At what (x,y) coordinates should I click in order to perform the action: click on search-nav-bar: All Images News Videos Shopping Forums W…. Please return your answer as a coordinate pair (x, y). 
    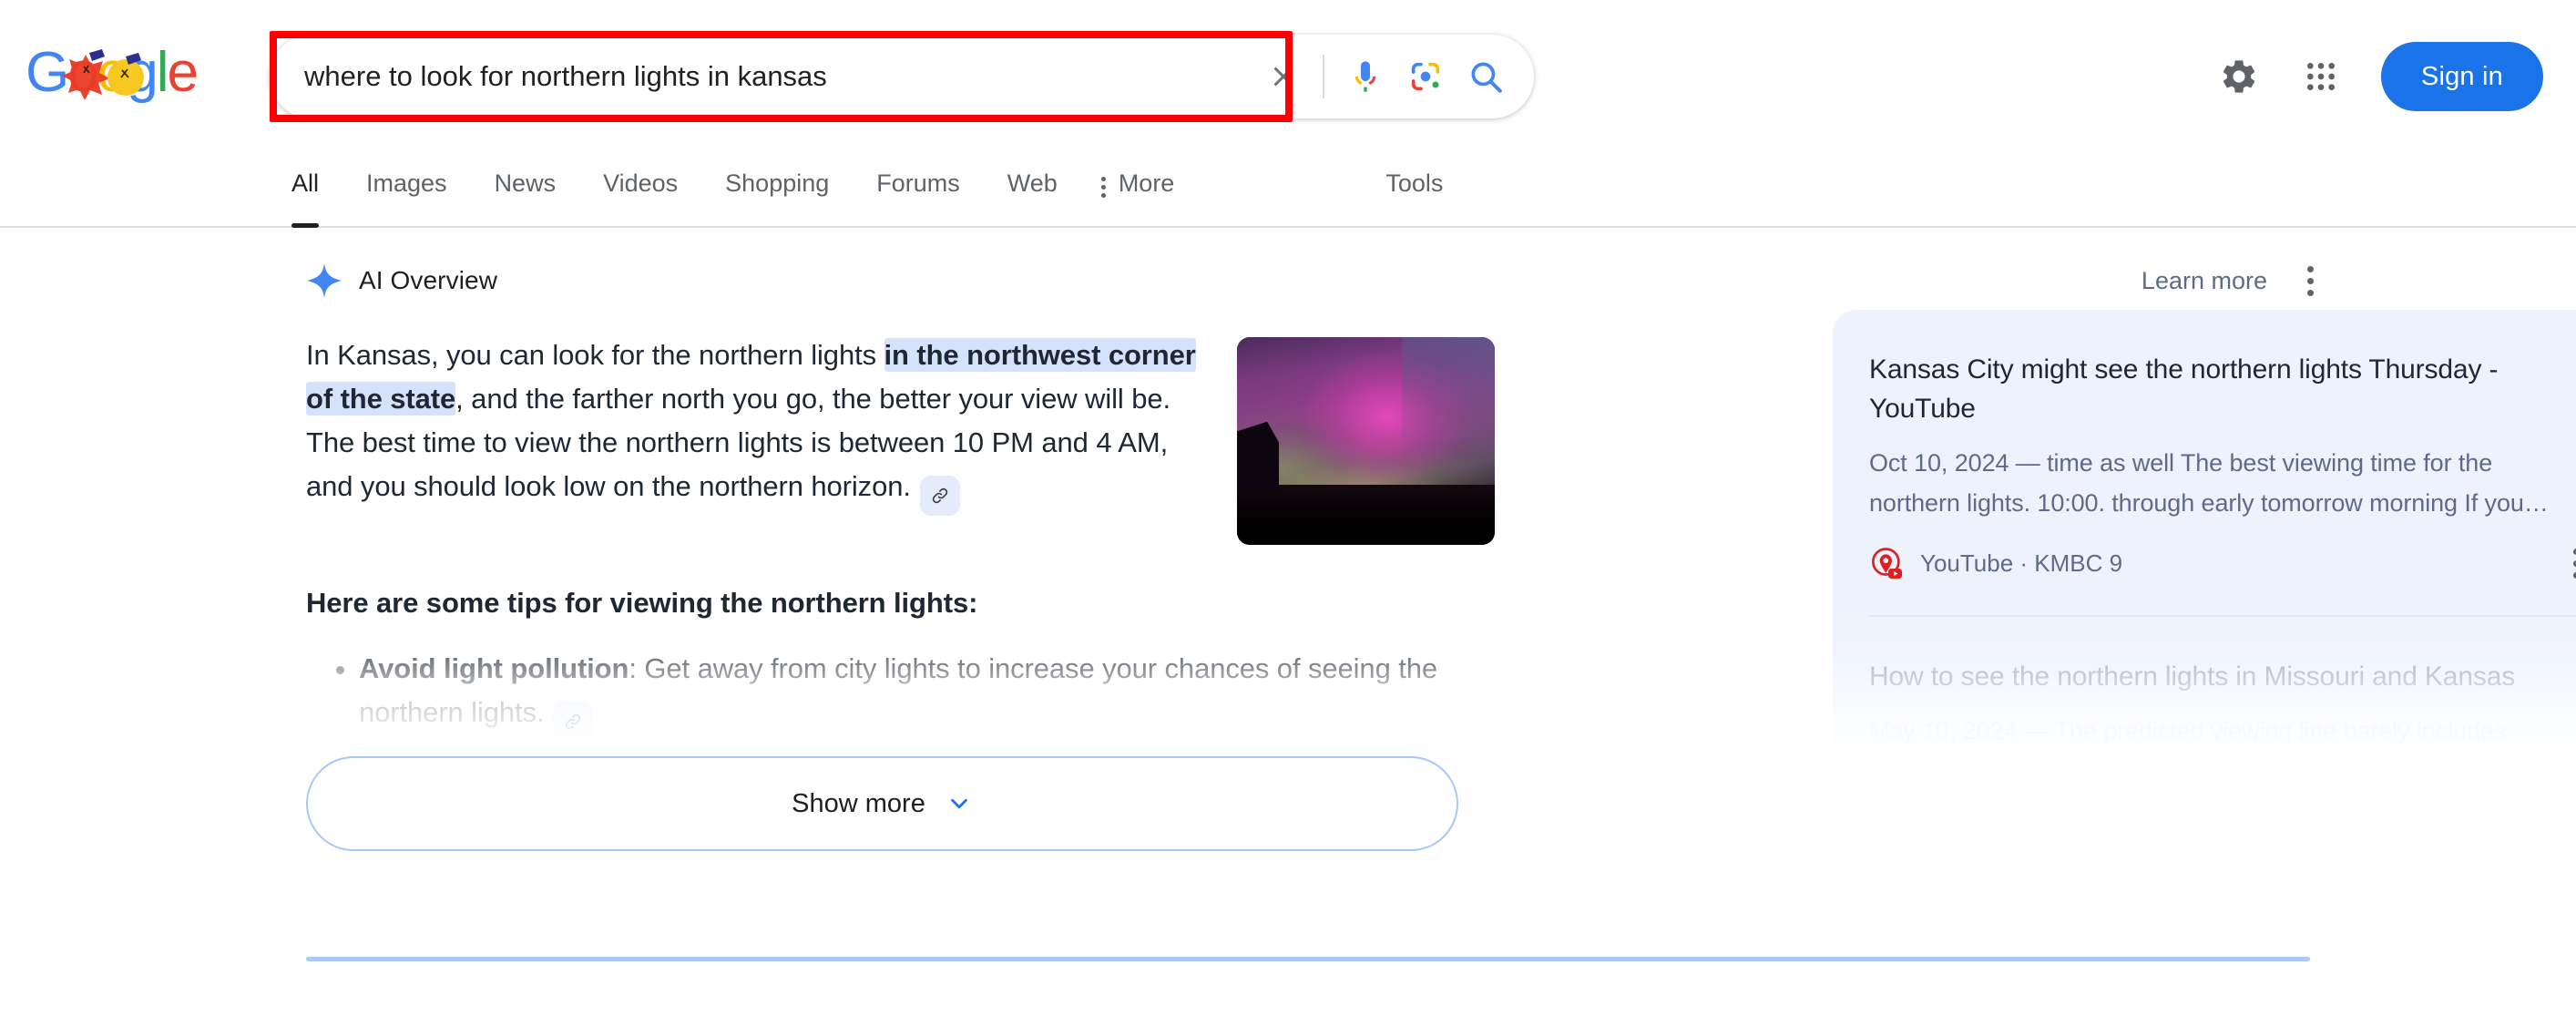
    Looking at the image, I should click on (1288, 193).